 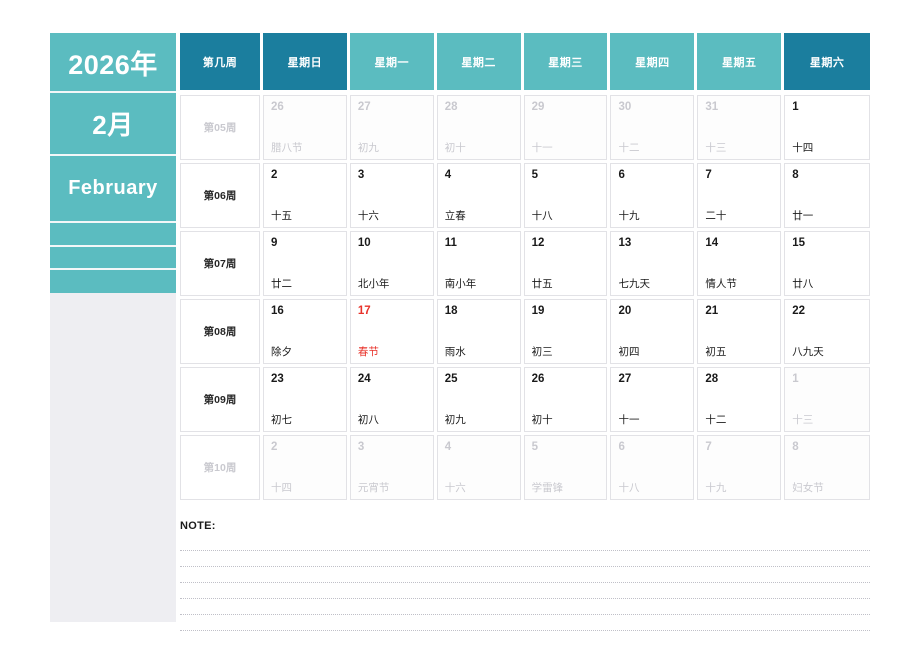 I want to click on day-cell: 20 初四, so click(x=652, y=331).